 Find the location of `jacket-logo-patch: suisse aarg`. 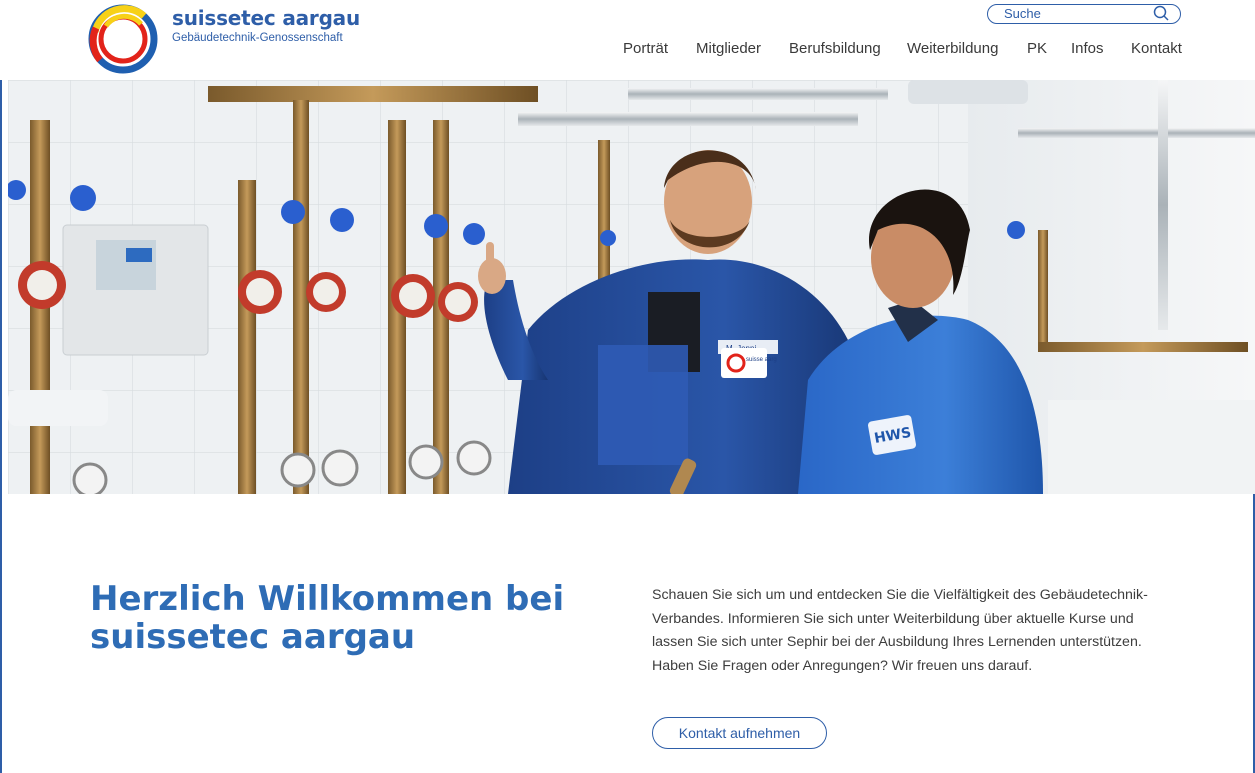

jacket-logo-patch: suisse aarg is located at coordinates (761, 360).